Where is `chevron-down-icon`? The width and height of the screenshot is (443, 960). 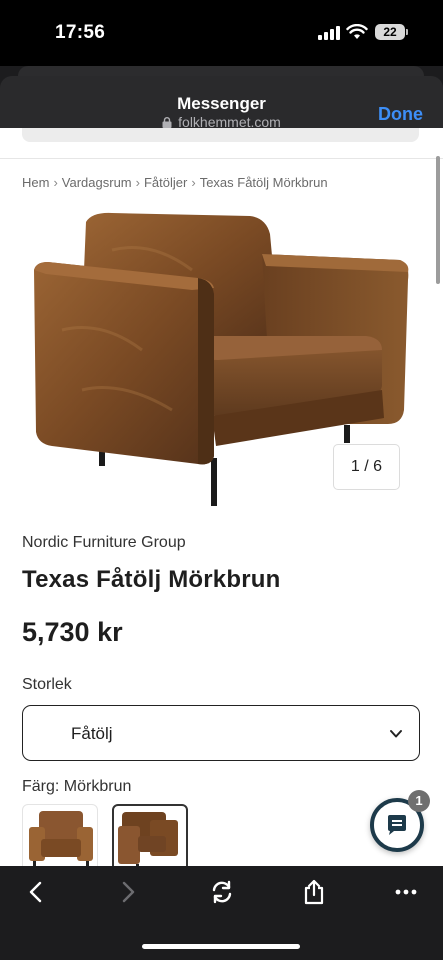 chevron-down-icon is located at coordinates (396, 734).